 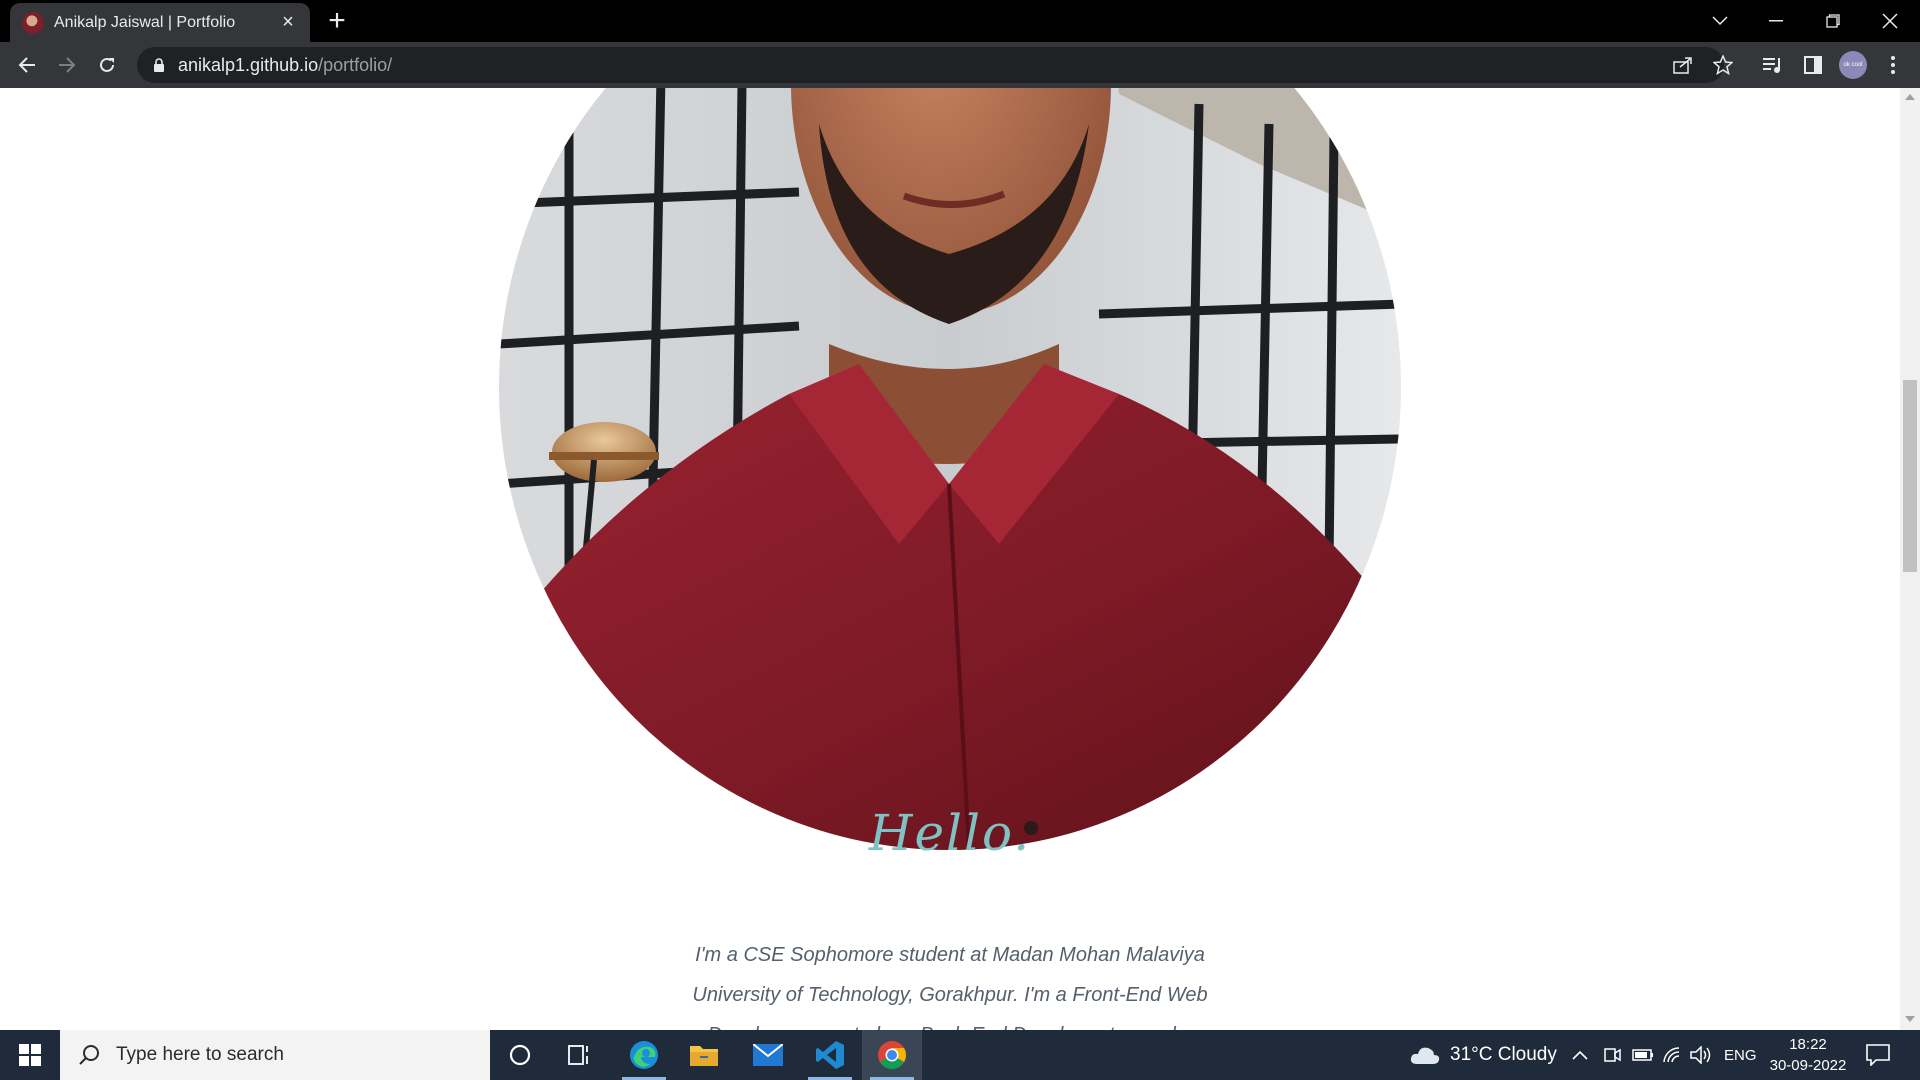 I want to click on media-control-icon, so click(x=1773, y=65).